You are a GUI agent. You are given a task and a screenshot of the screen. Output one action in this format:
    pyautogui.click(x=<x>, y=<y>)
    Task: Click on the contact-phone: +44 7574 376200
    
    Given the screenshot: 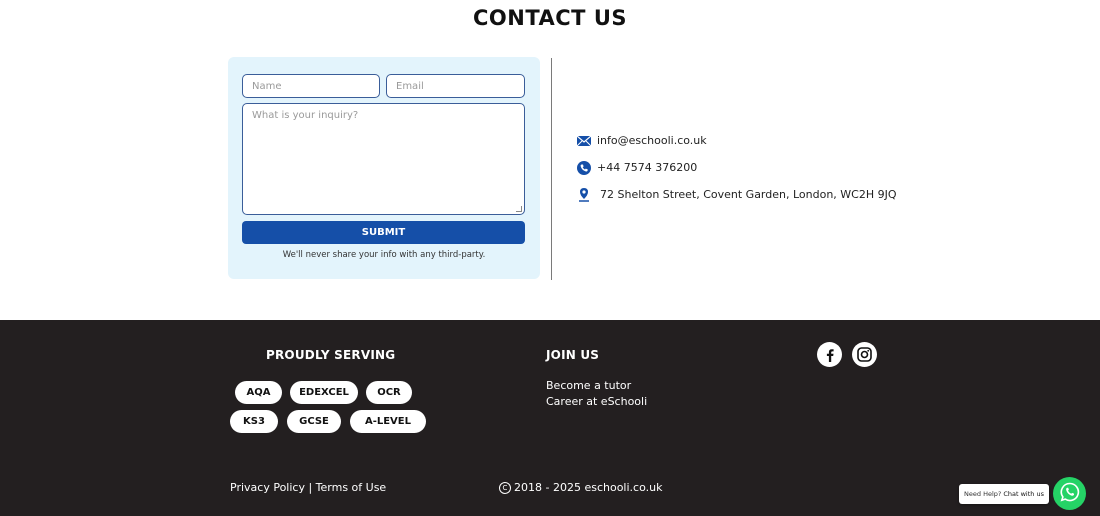 What is the action you would take?
    pyautogui.click(x=636, y=167)
    